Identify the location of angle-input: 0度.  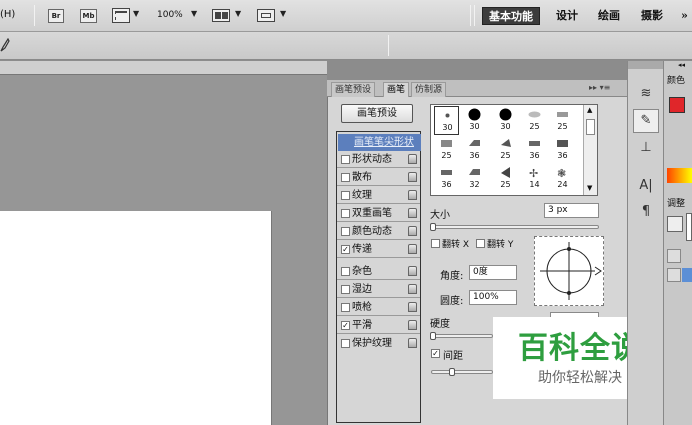
(493, 272).